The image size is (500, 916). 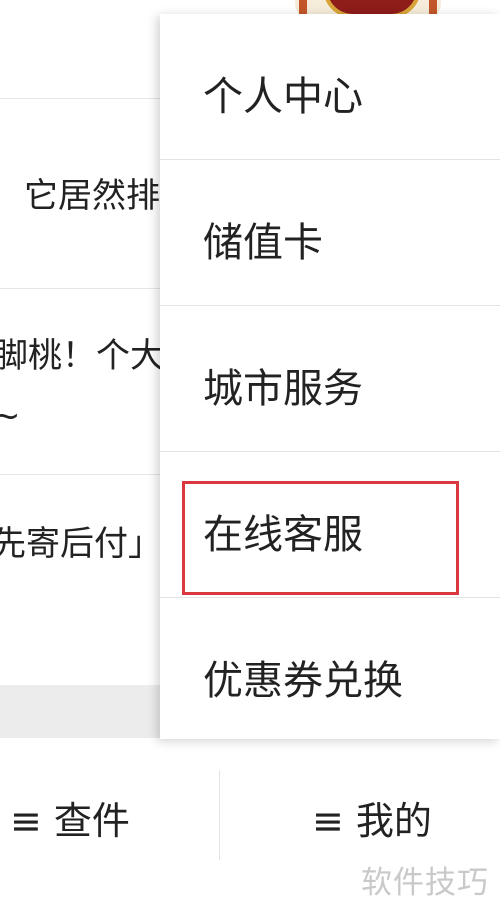 I want to click on bottom-nav-track: ≡ 查件, so click(x=70, y=817).